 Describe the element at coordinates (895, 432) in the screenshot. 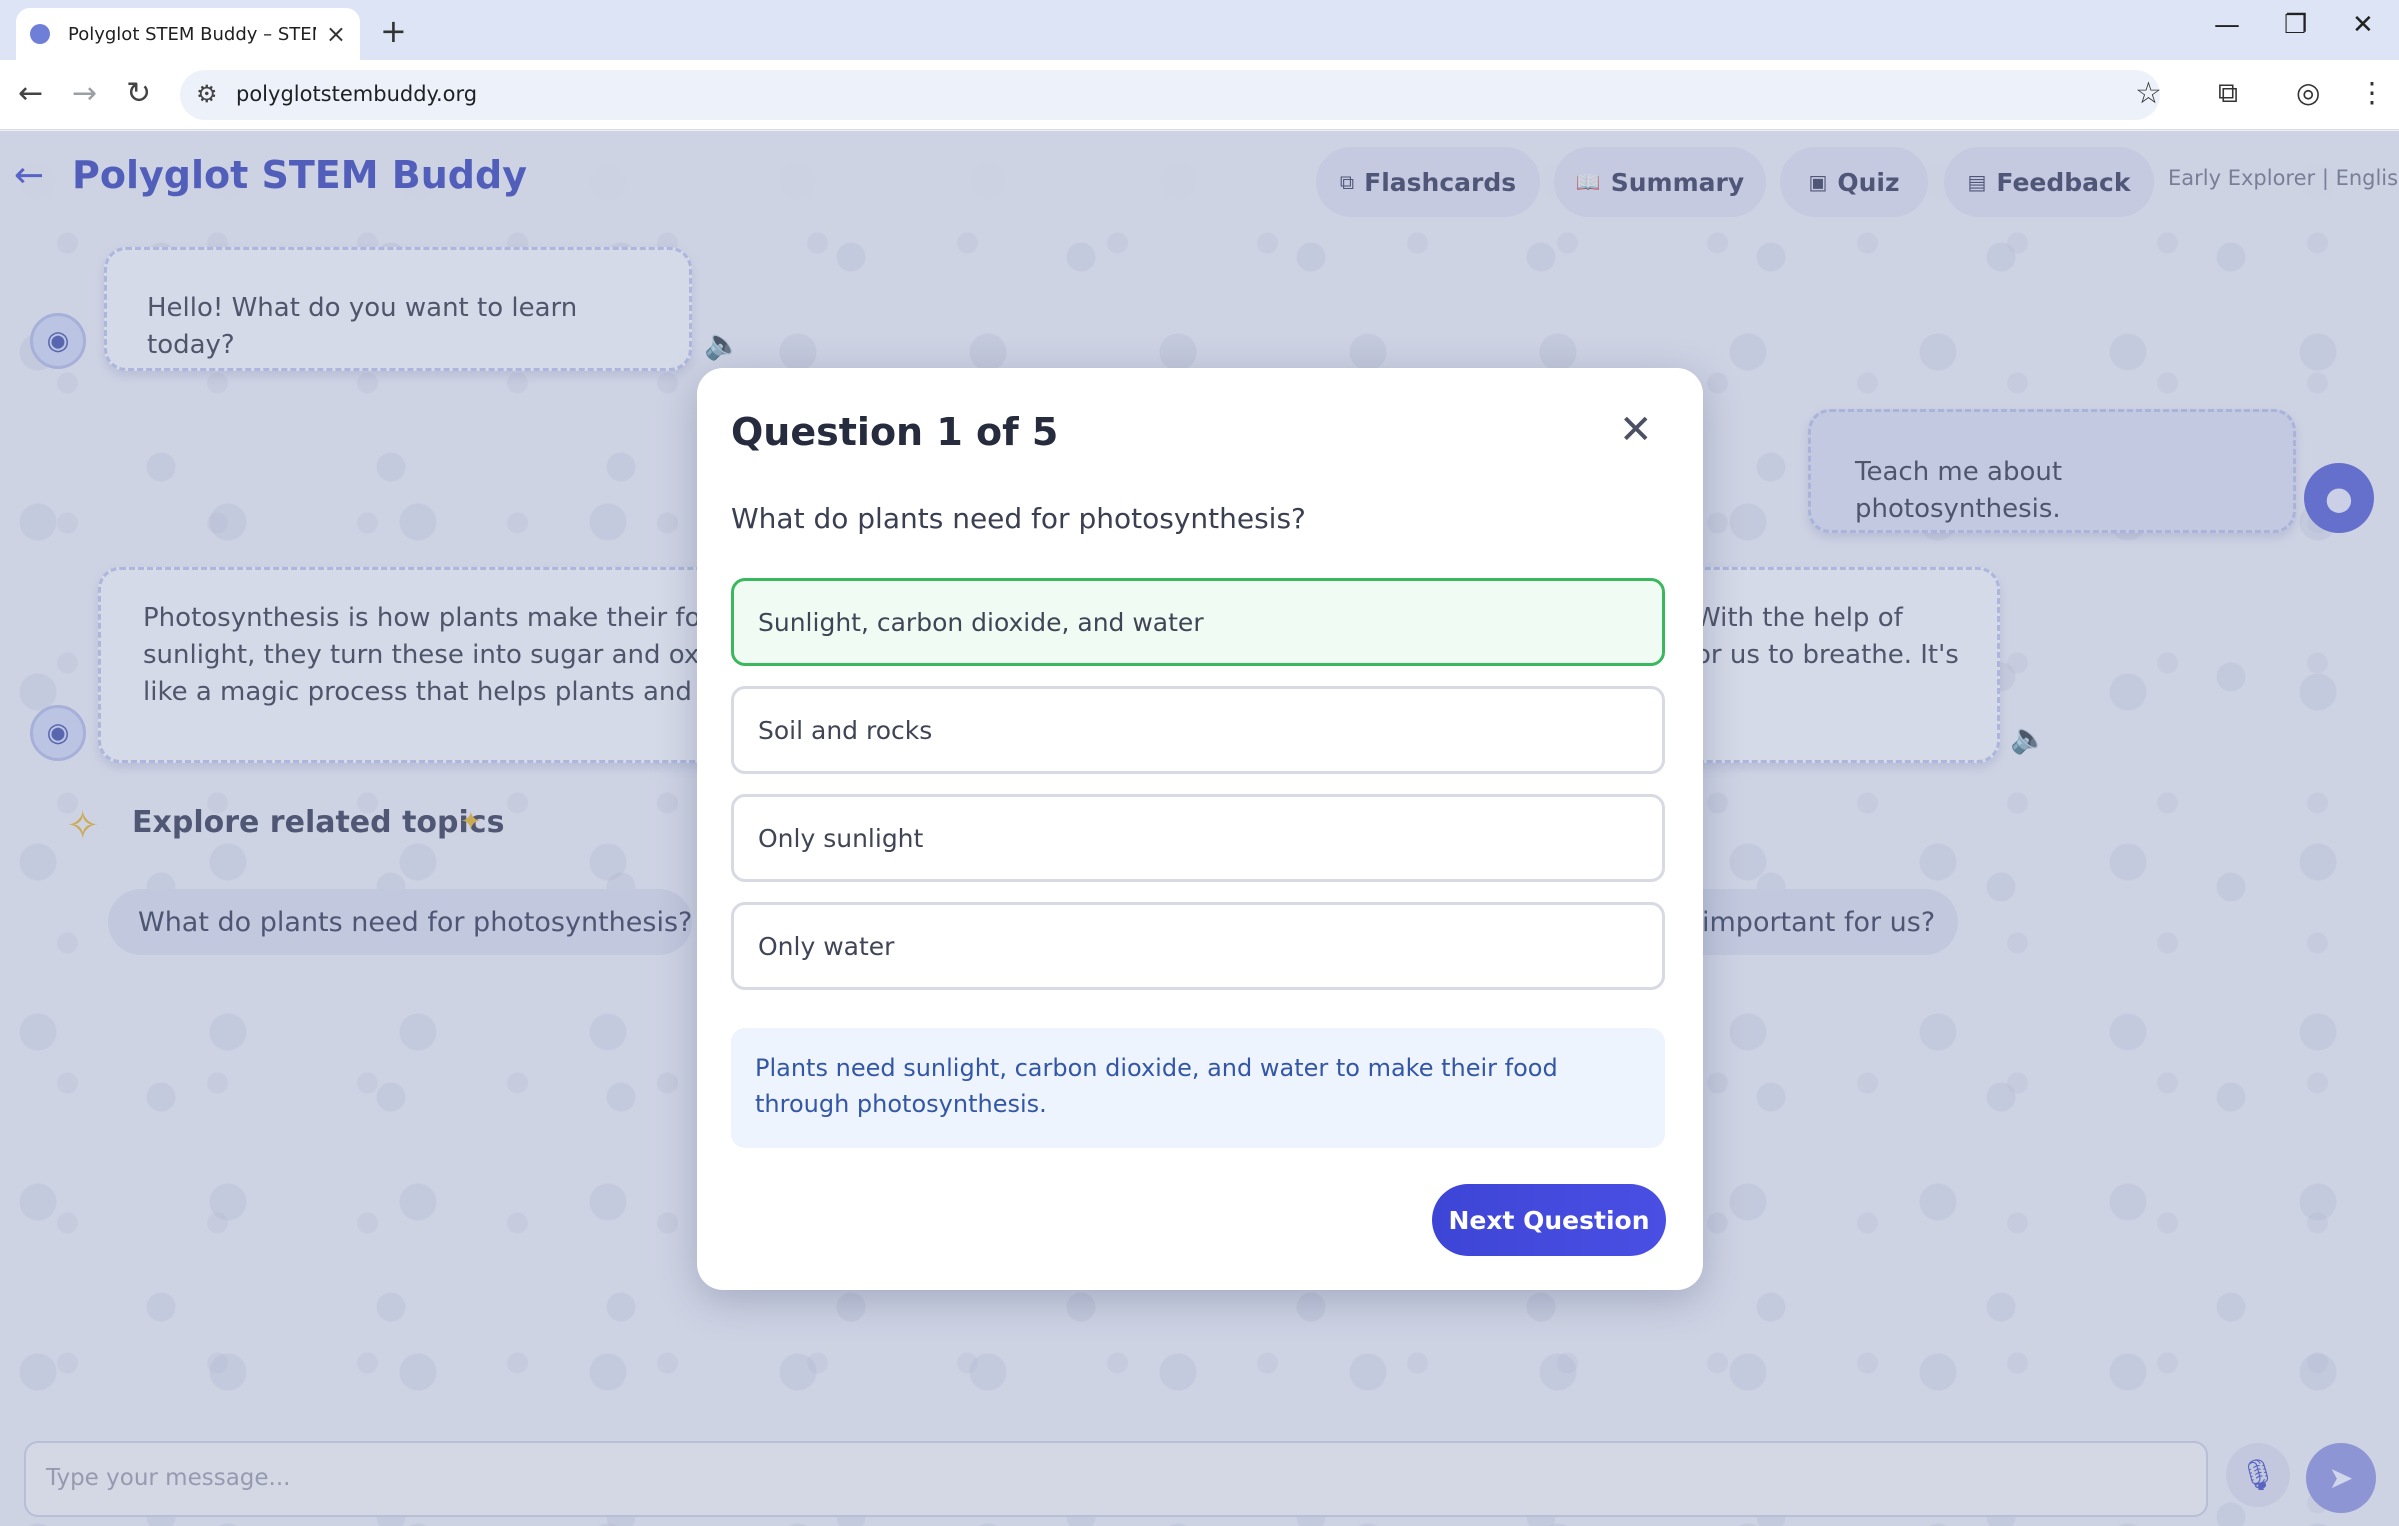

I see `quiz-title: Question 1 of 5` at that location.